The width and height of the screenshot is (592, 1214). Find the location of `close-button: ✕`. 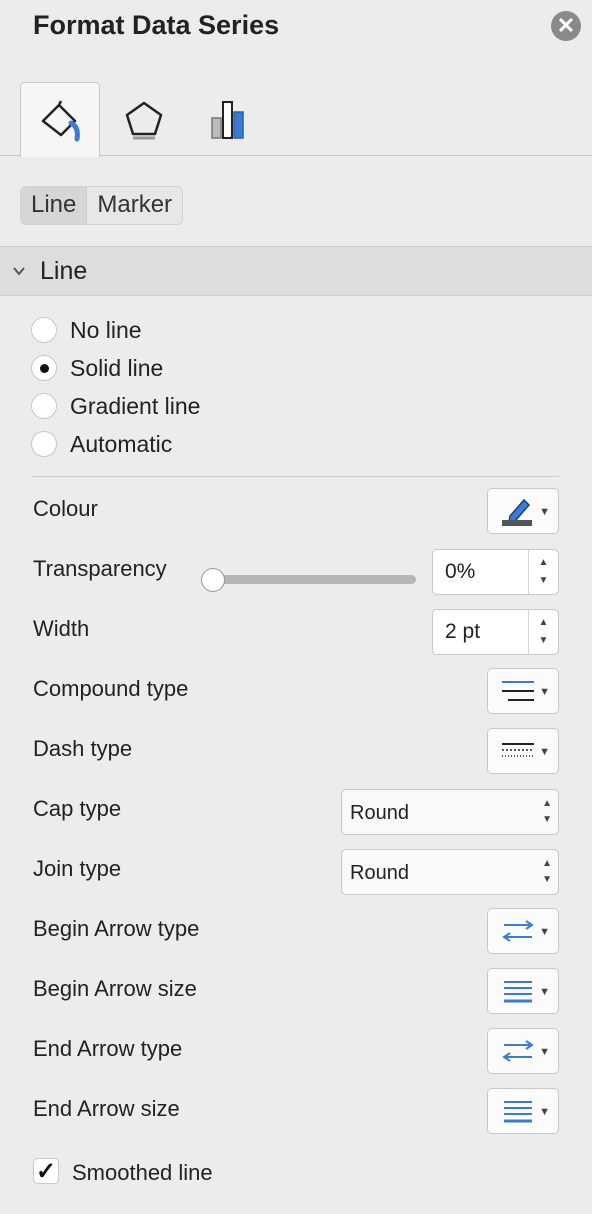

close-button: ✕ is located at coordinates (566, 26).